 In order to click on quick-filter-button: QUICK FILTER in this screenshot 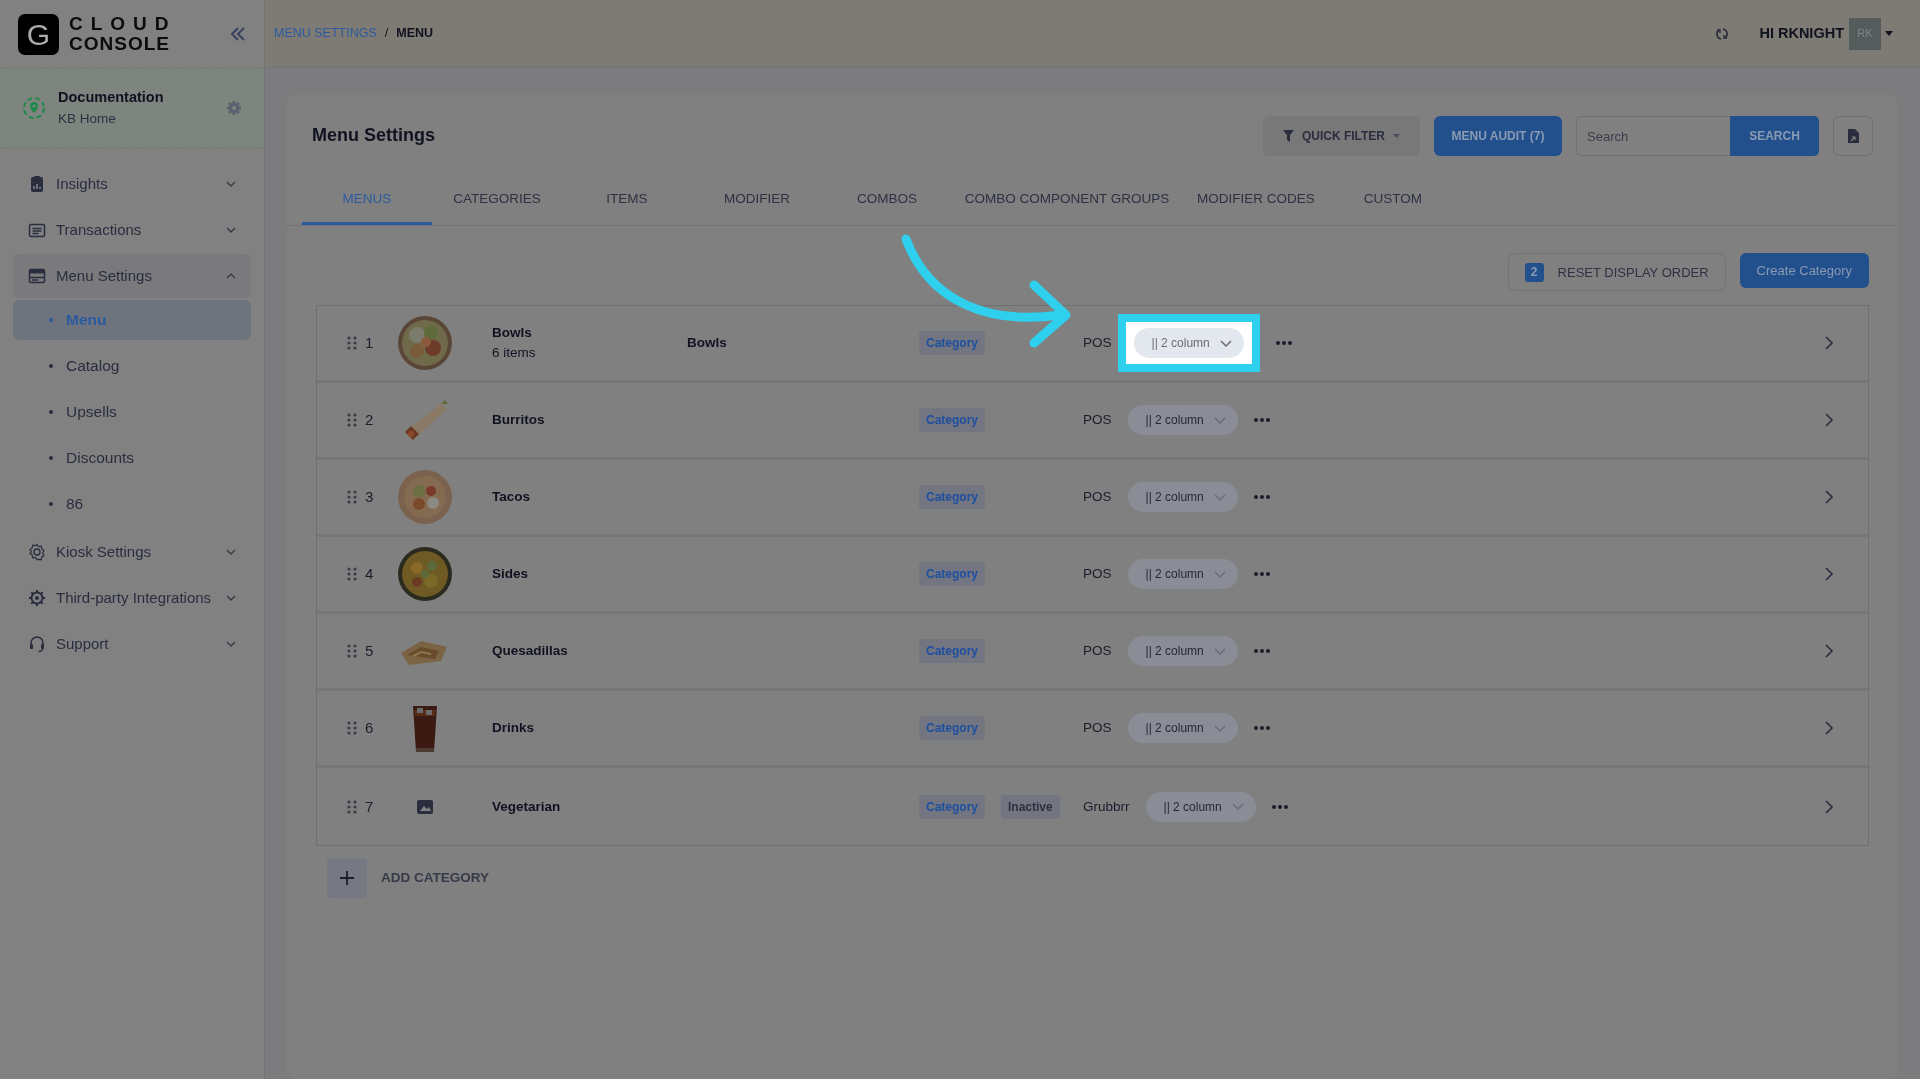, I will do `click(1341, 136)`.